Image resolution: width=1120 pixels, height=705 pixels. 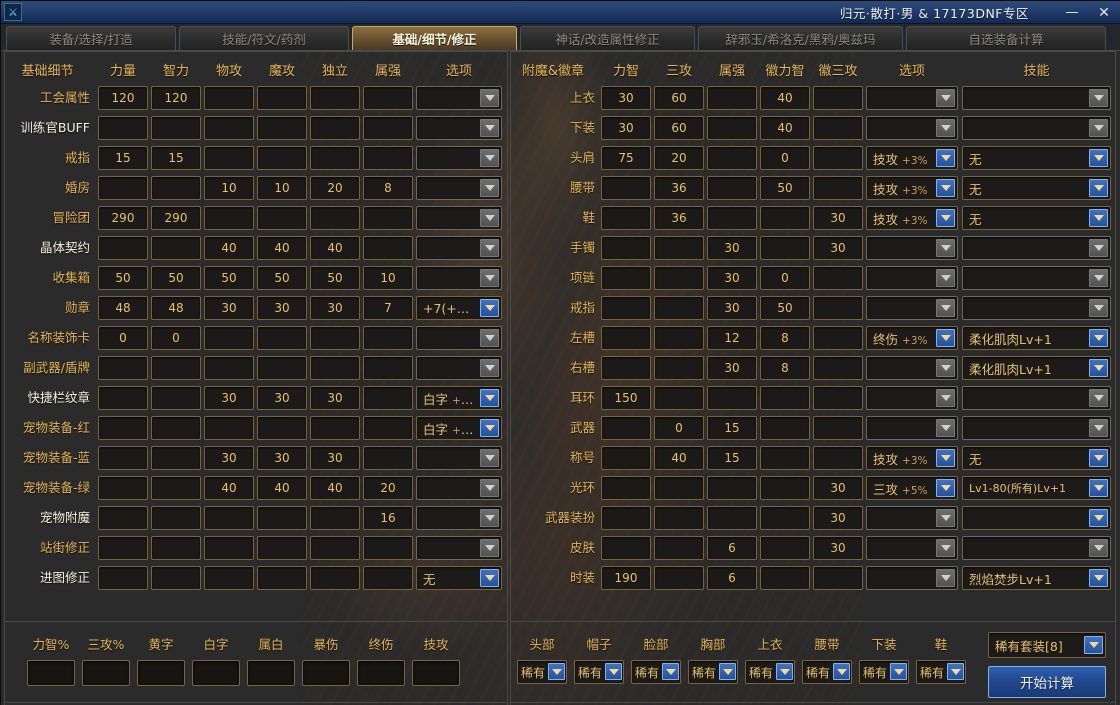 What do you see at coordinates (264, 38) in the screenshot?
I see `tab-2: 技能/符文/药剂` at bounding box center [264, 38].